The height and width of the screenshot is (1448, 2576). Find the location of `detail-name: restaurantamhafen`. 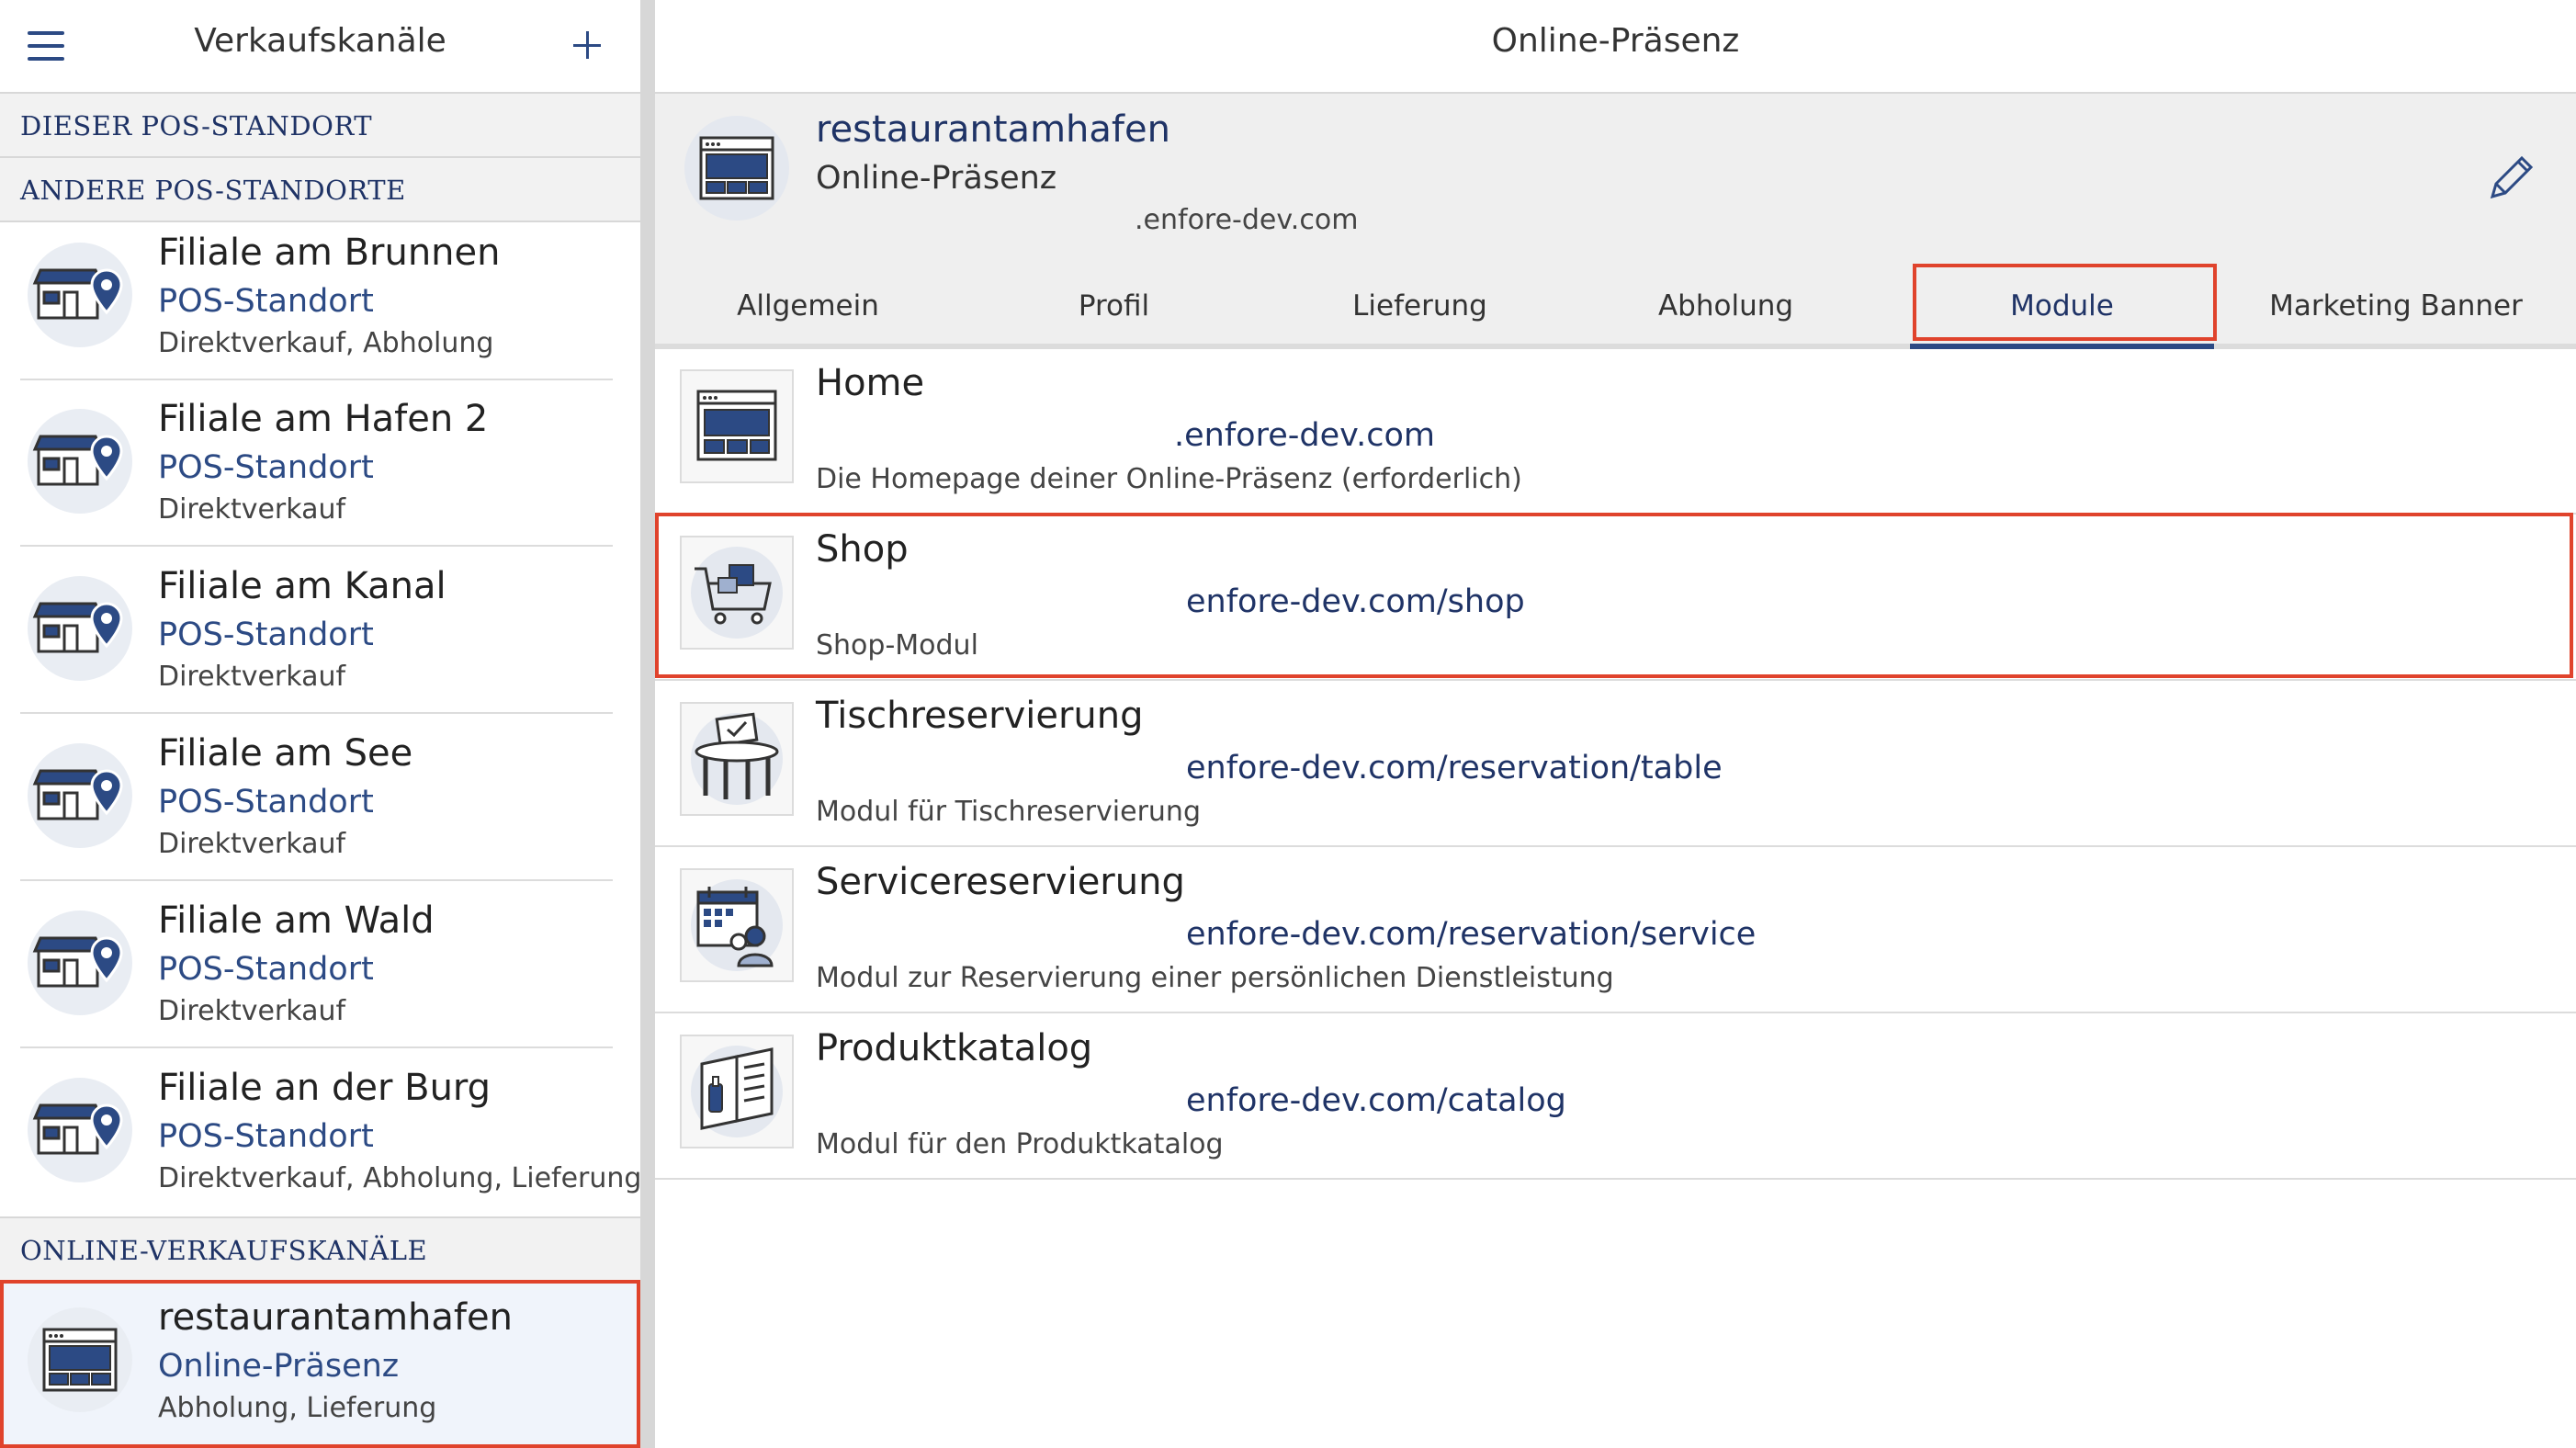

detail-name: restaurantamhafen is located at coordinates (993, 129).